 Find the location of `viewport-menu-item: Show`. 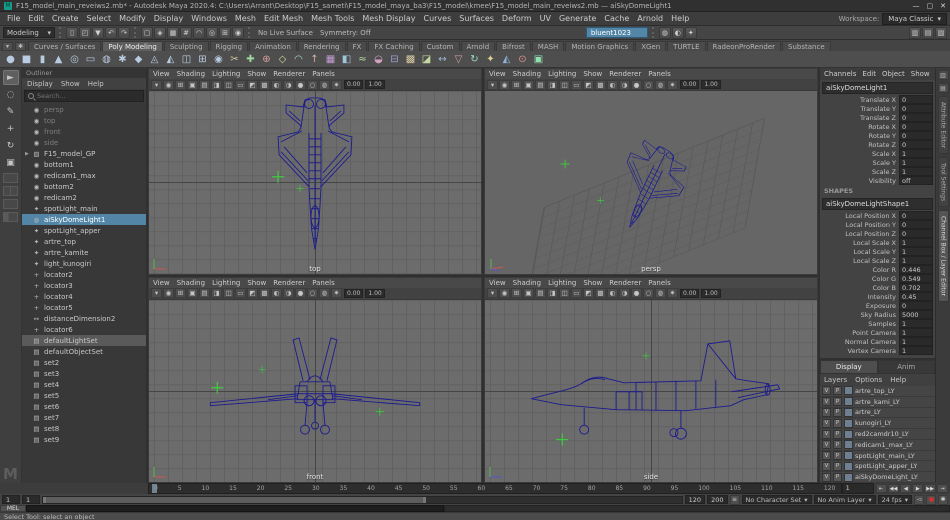

viewport-menu-item: Show is located at coordinates (592, 283).